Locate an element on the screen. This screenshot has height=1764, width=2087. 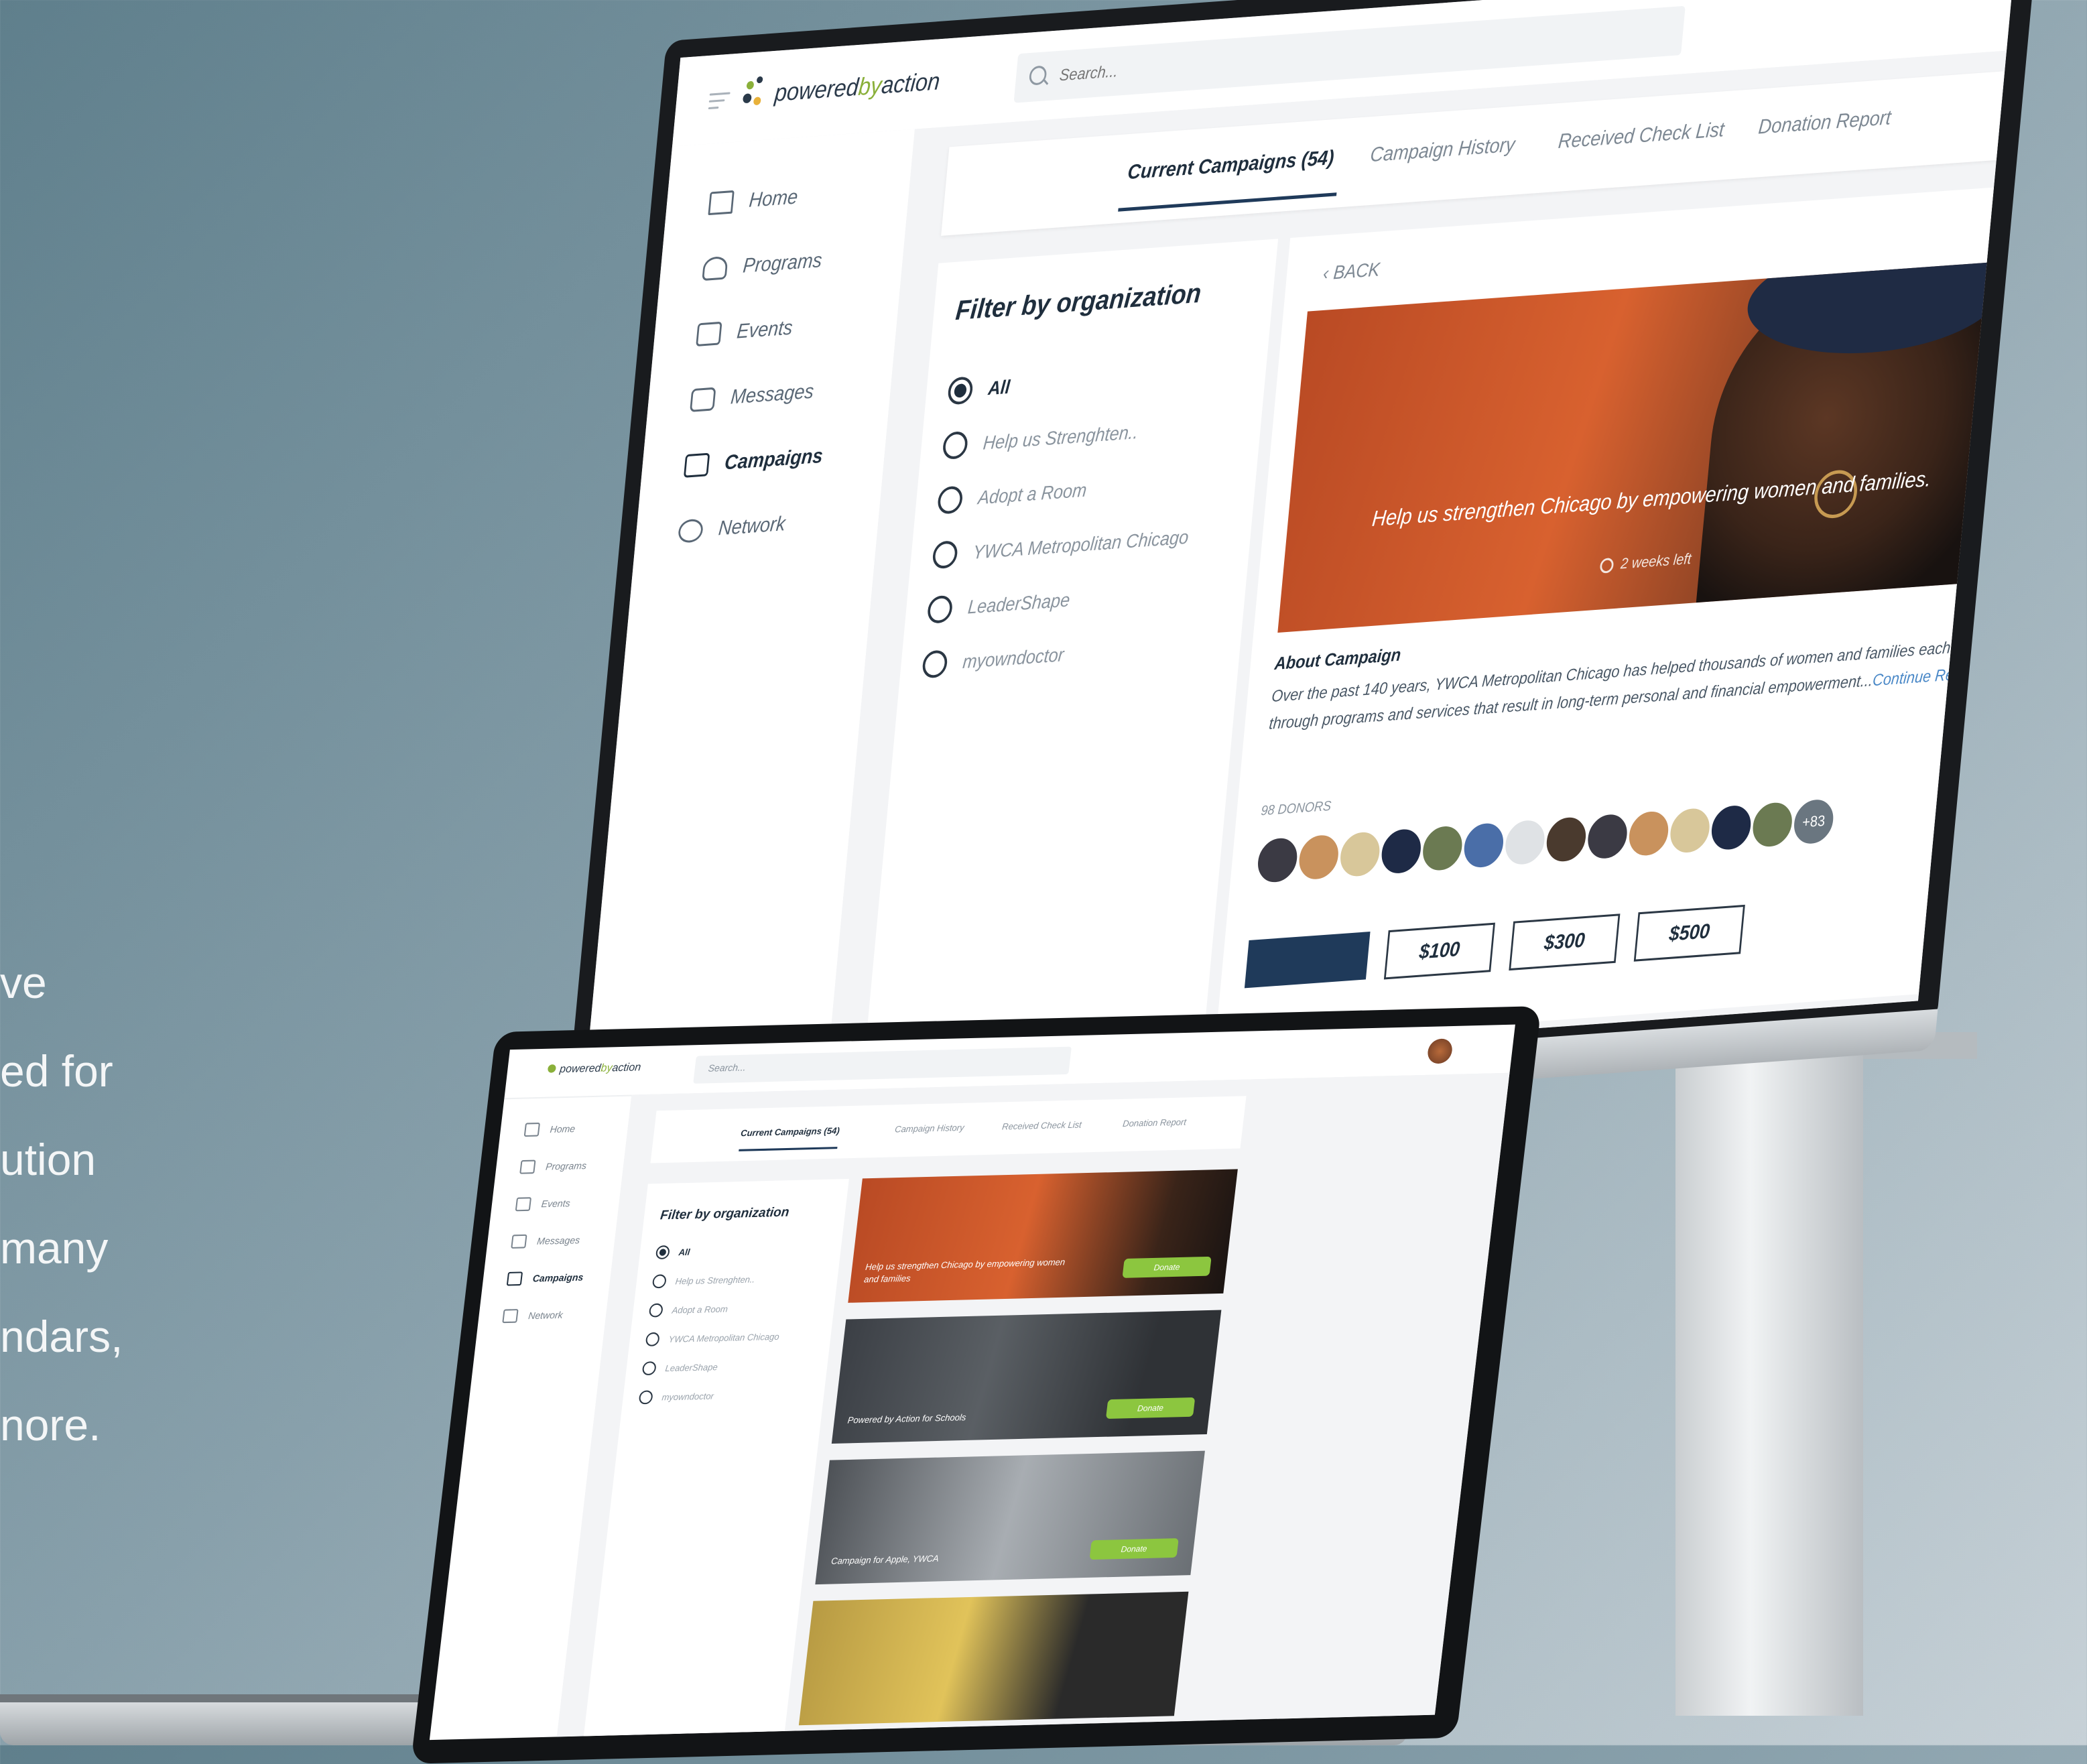
campaign-card: Campaign for Apple, YWCA Donate is located at coordinates (1010, 1518).